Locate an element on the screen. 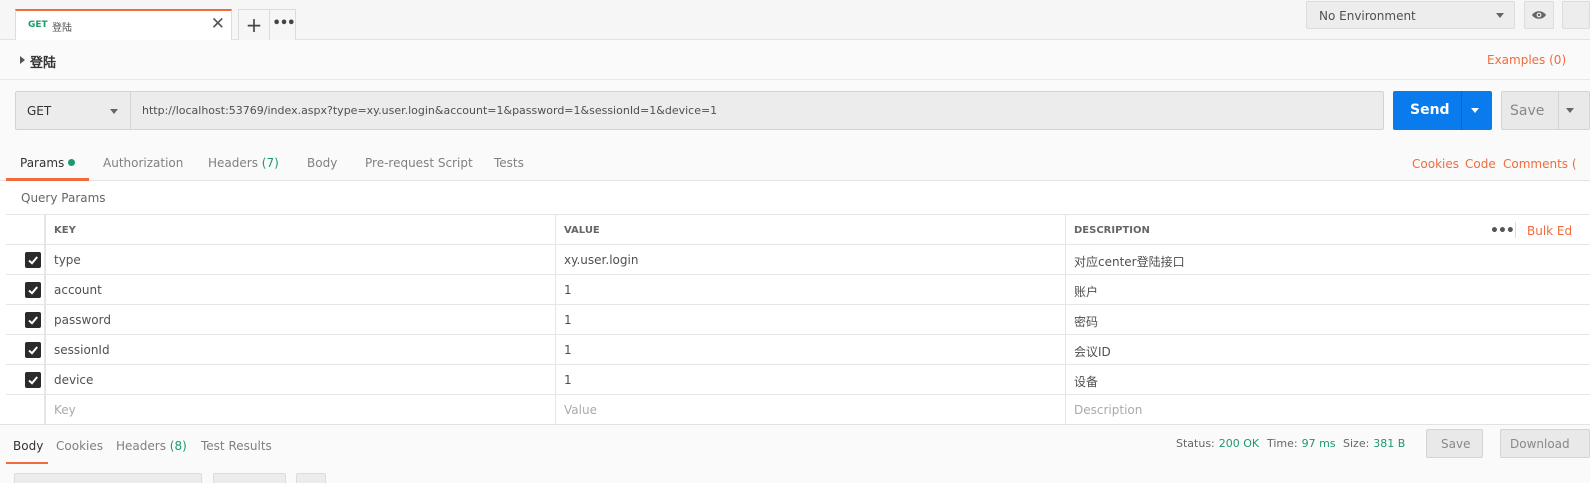 The image size is (1590, 483). response-wrap-button-partial is located at coordinates (311, 478).